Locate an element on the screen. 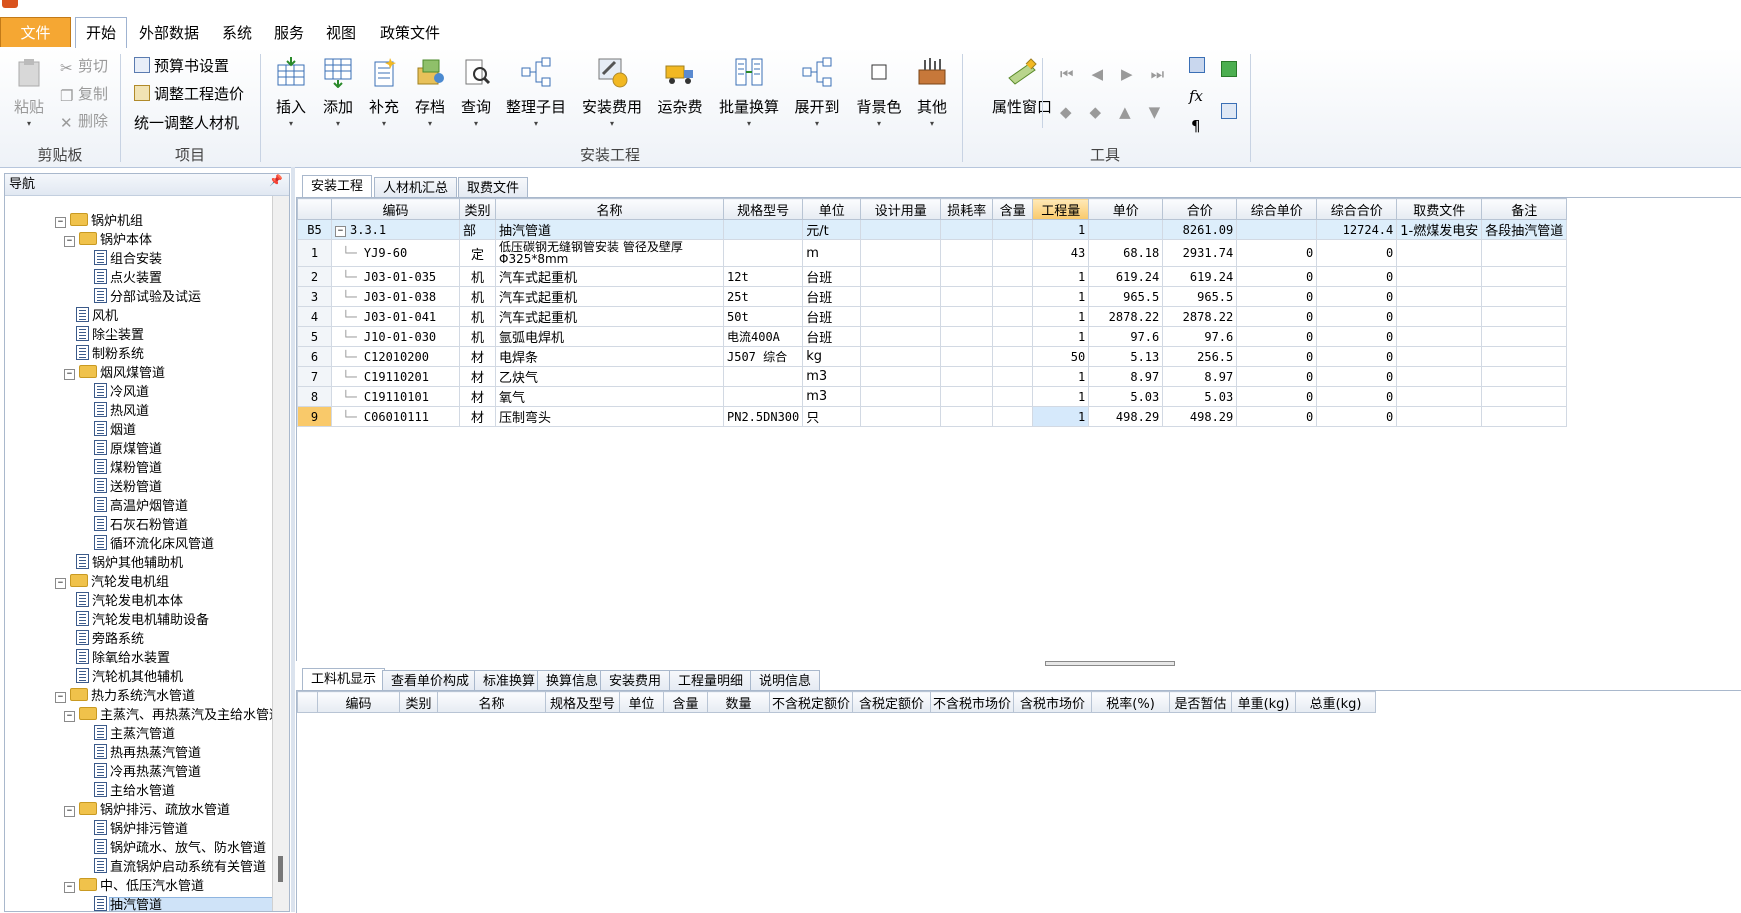  delete-button: ✕ 删除 is located at coordinates (84, 121).